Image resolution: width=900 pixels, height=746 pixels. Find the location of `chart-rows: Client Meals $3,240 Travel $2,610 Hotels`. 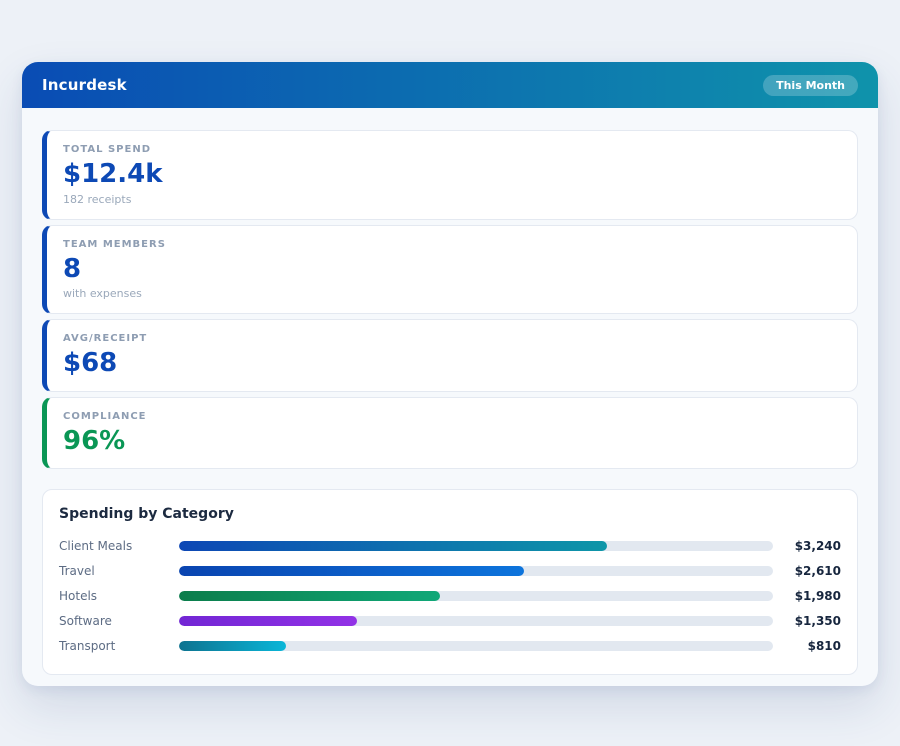

chart-rows: Client Meals $3,240 Travel $2,610 Hotels is located at coordinates (450, 595).